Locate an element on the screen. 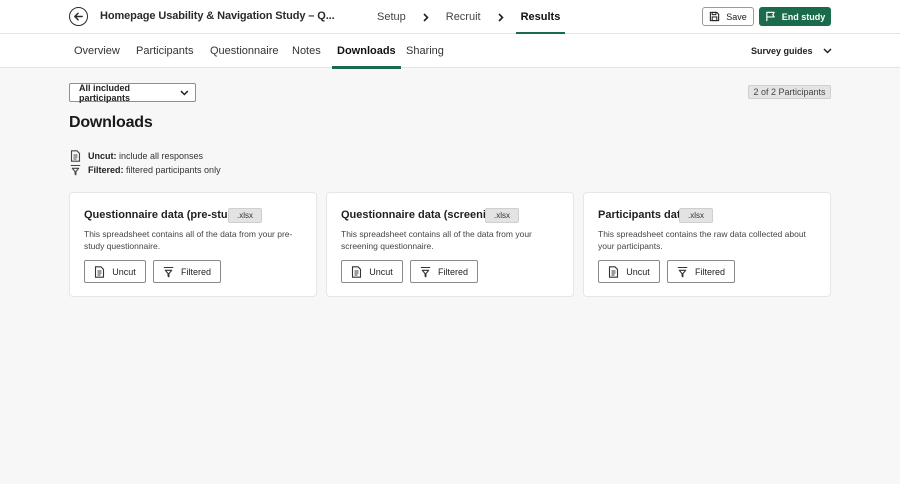 The width and height of the screenshot is (900, 484). save-button: Save is located at coordinates (728, 16).